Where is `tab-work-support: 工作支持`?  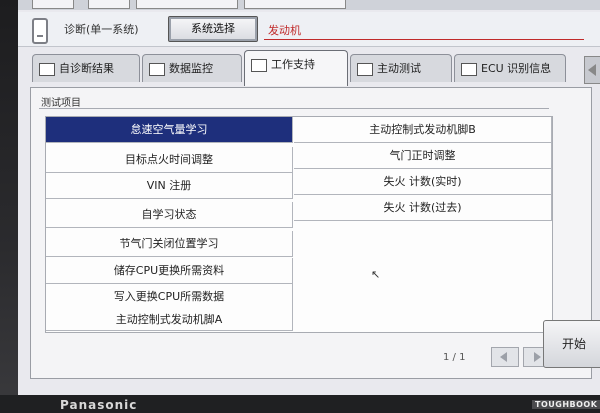
tab-work-support: 工作支持 is located at coordinates (296, 68).